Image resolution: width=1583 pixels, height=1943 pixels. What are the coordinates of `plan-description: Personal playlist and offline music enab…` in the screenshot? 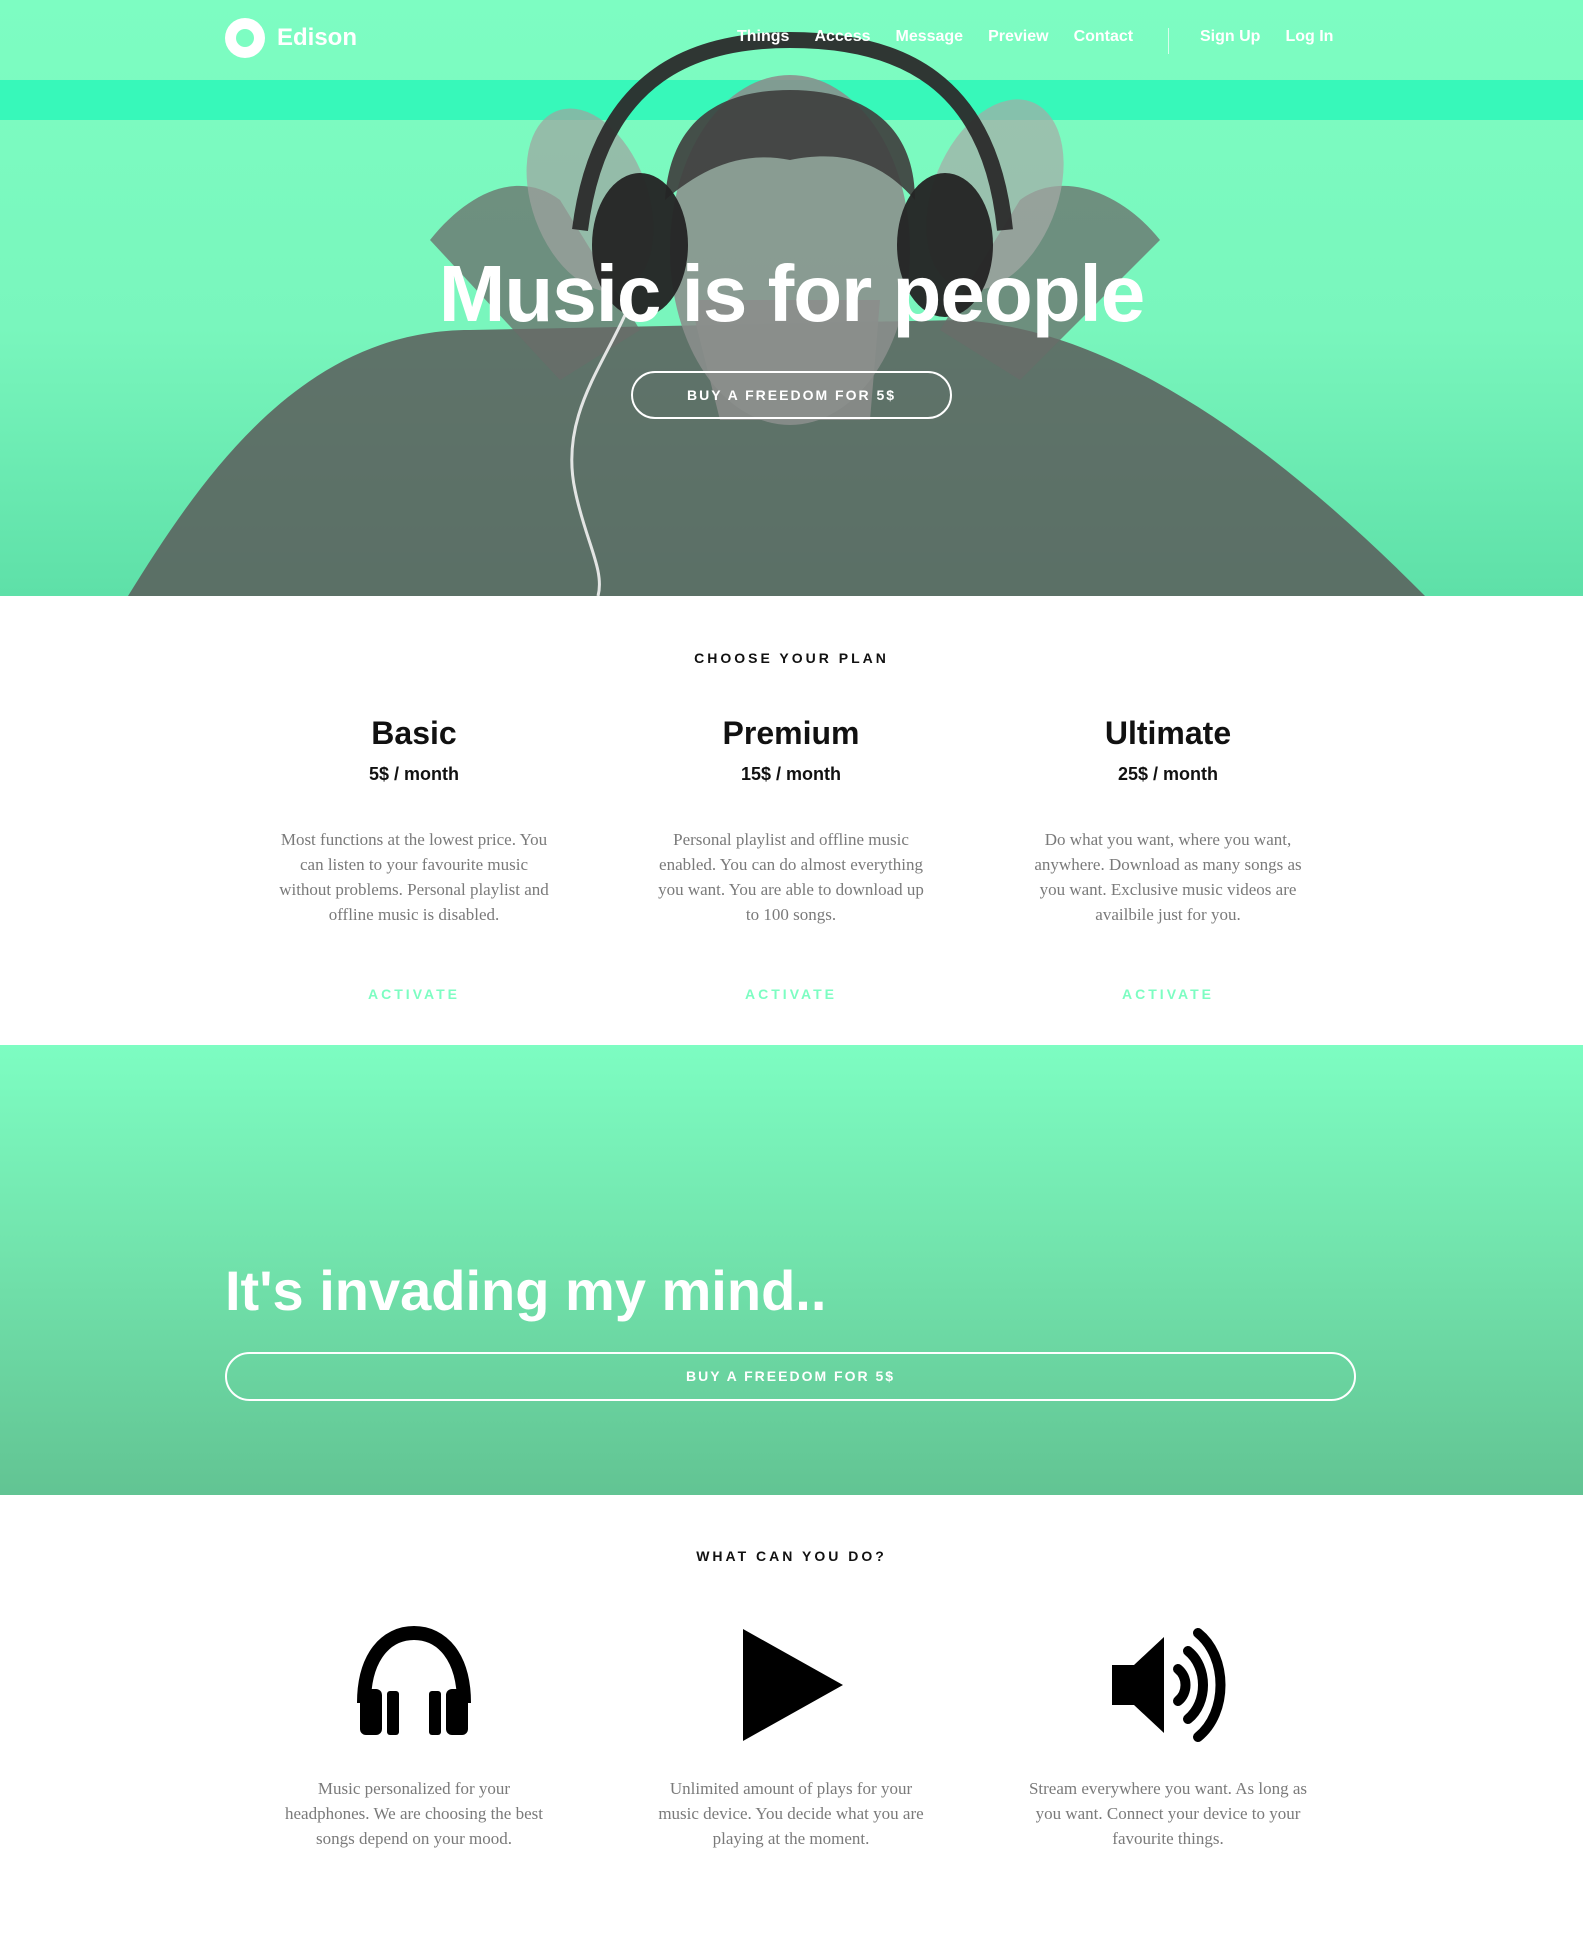 It's located at (791, 877).